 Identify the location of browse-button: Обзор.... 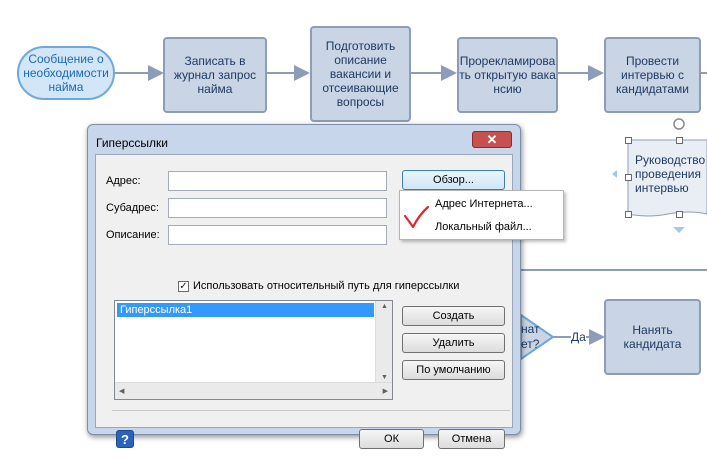
(453, 180).